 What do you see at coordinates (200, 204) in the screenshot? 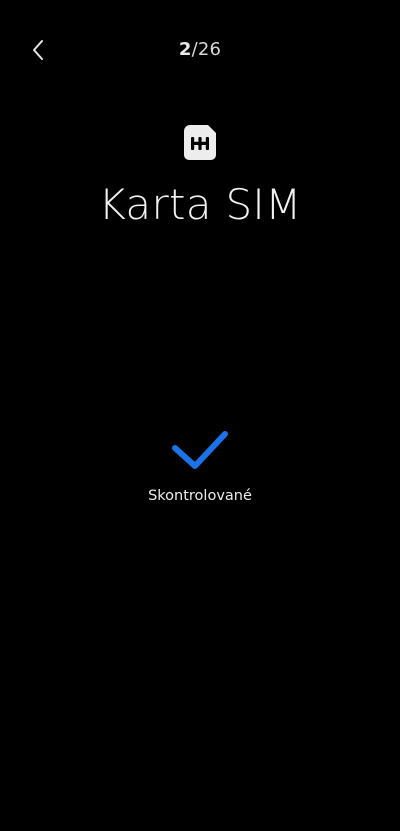
I see `page-title: Karta SIM` at bounding box center [200, 204].